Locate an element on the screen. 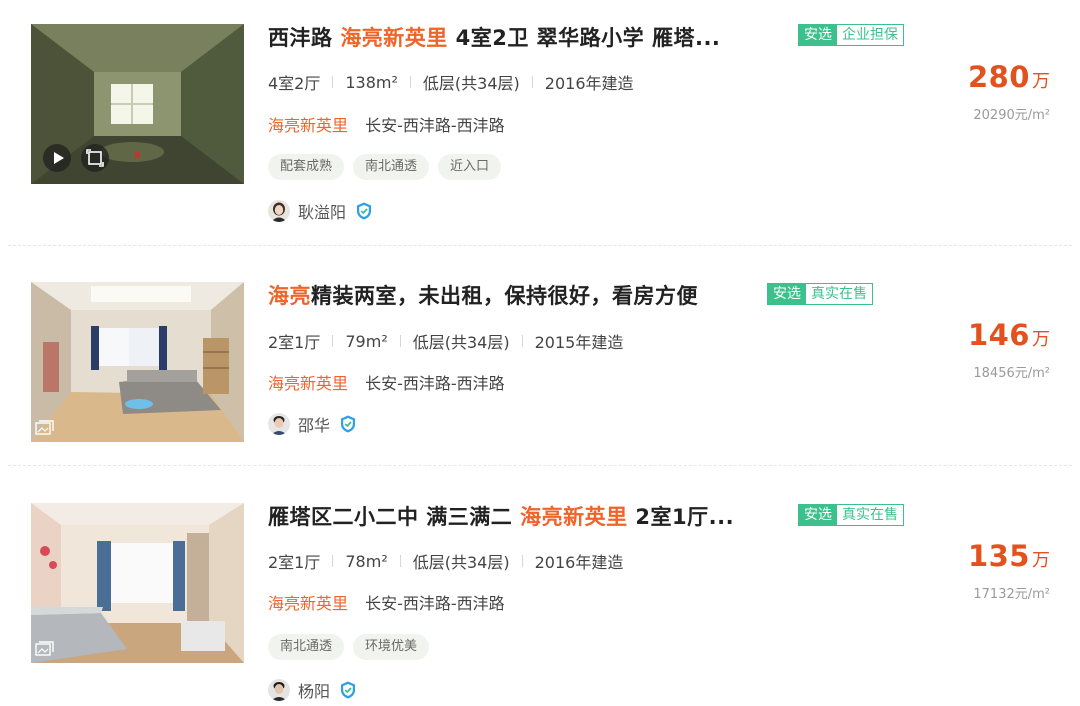 This screenshot has height=706, width=1080. vr-view-button is located at coordinates (95, 158).